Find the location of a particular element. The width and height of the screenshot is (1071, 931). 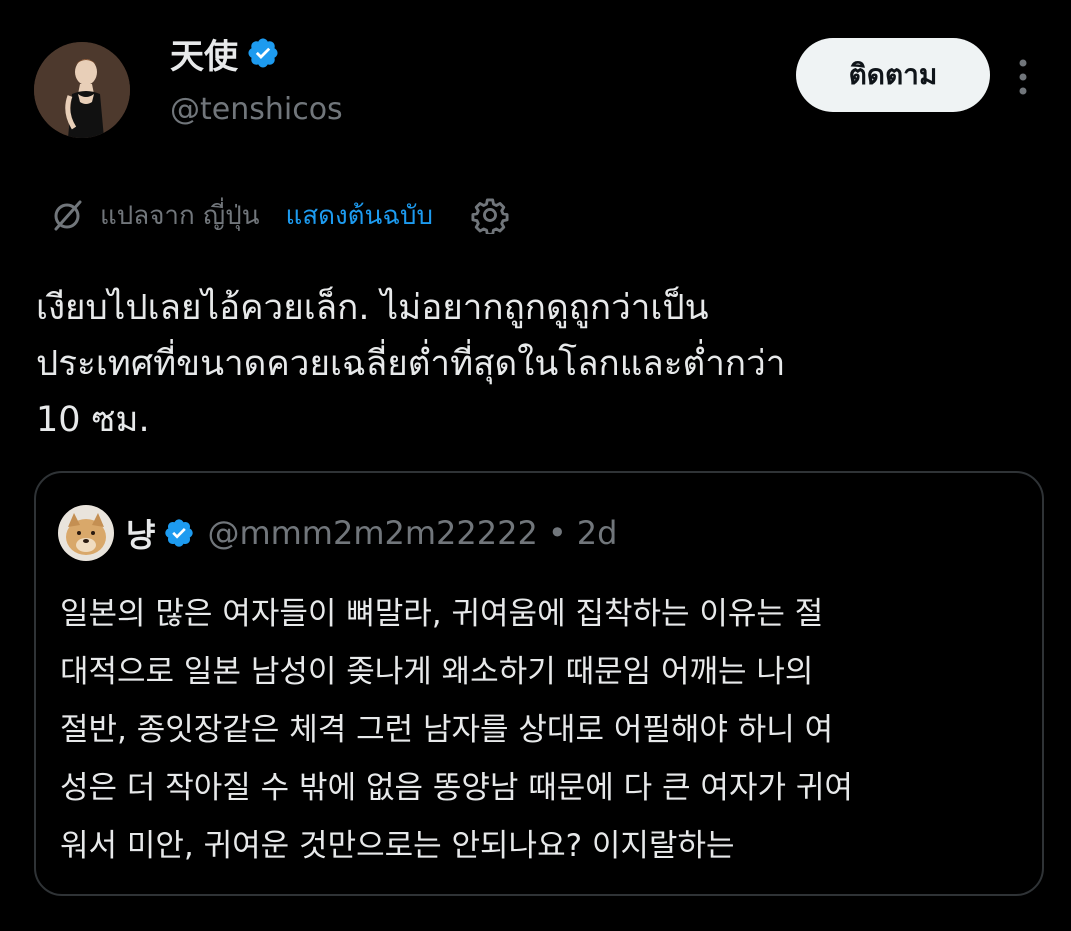

quoted-tweet-header: 냥 @mmm2m2m22222 • 2d is located at coordinates (337, 533).